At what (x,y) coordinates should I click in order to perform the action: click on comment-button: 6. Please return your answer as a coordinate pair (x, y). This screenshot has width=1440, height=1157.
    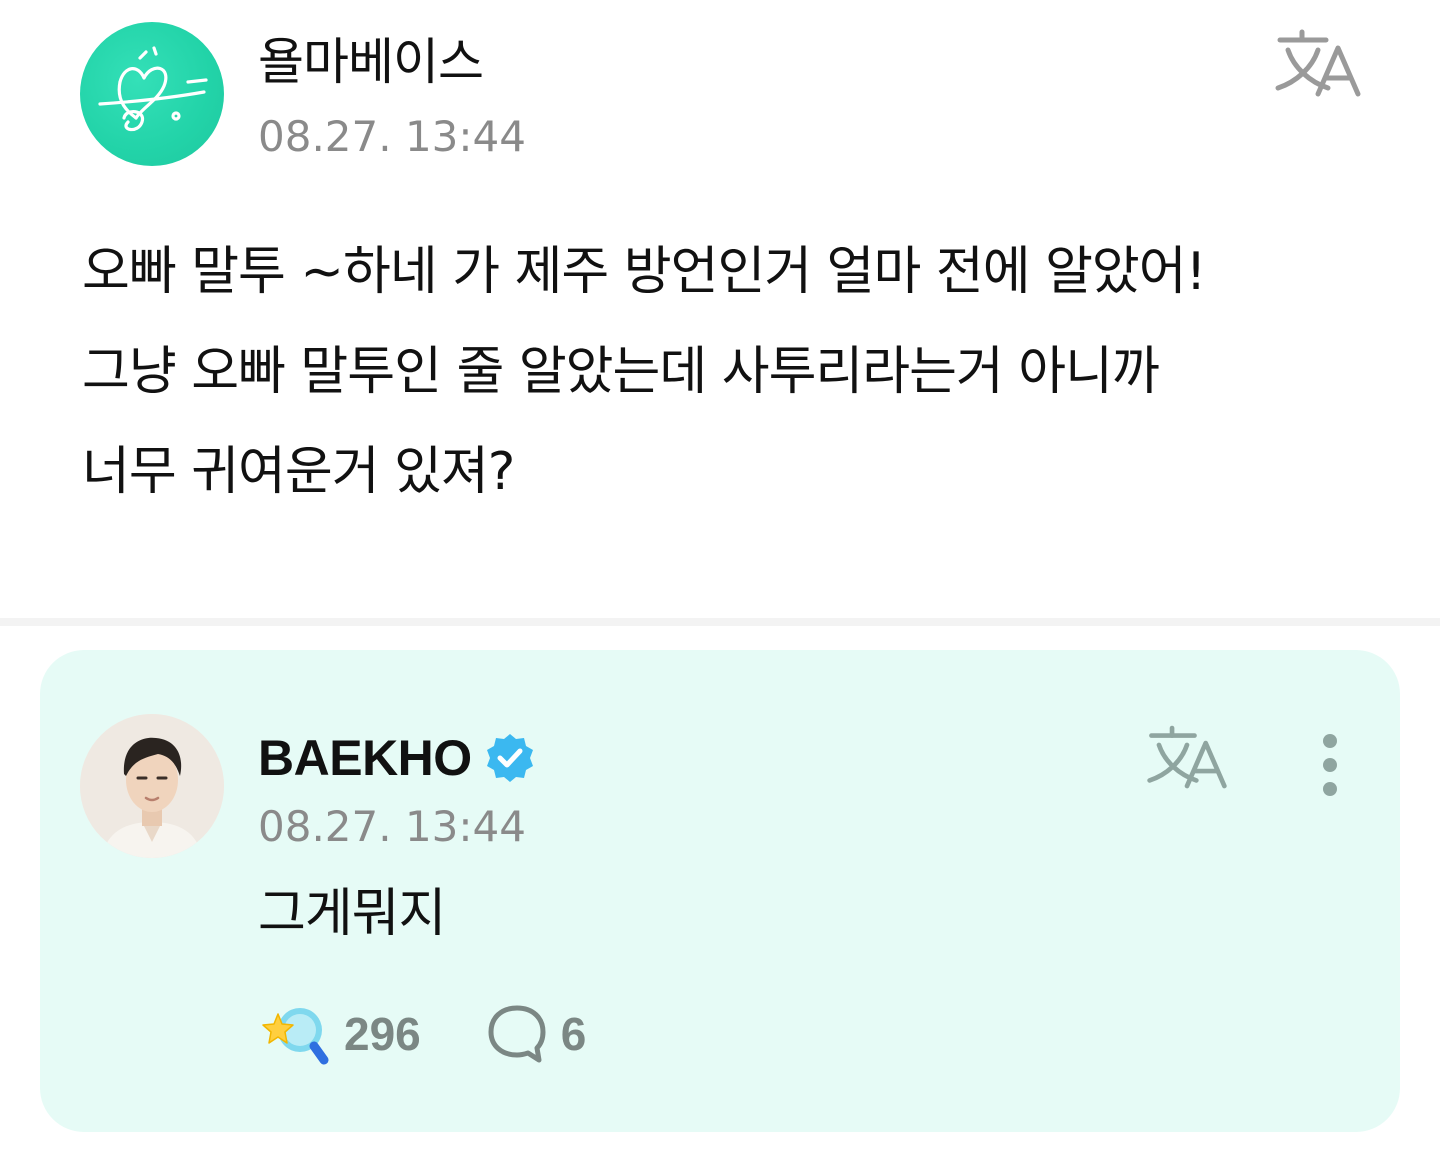
    Looking at the image, I should click on (536, 1034).